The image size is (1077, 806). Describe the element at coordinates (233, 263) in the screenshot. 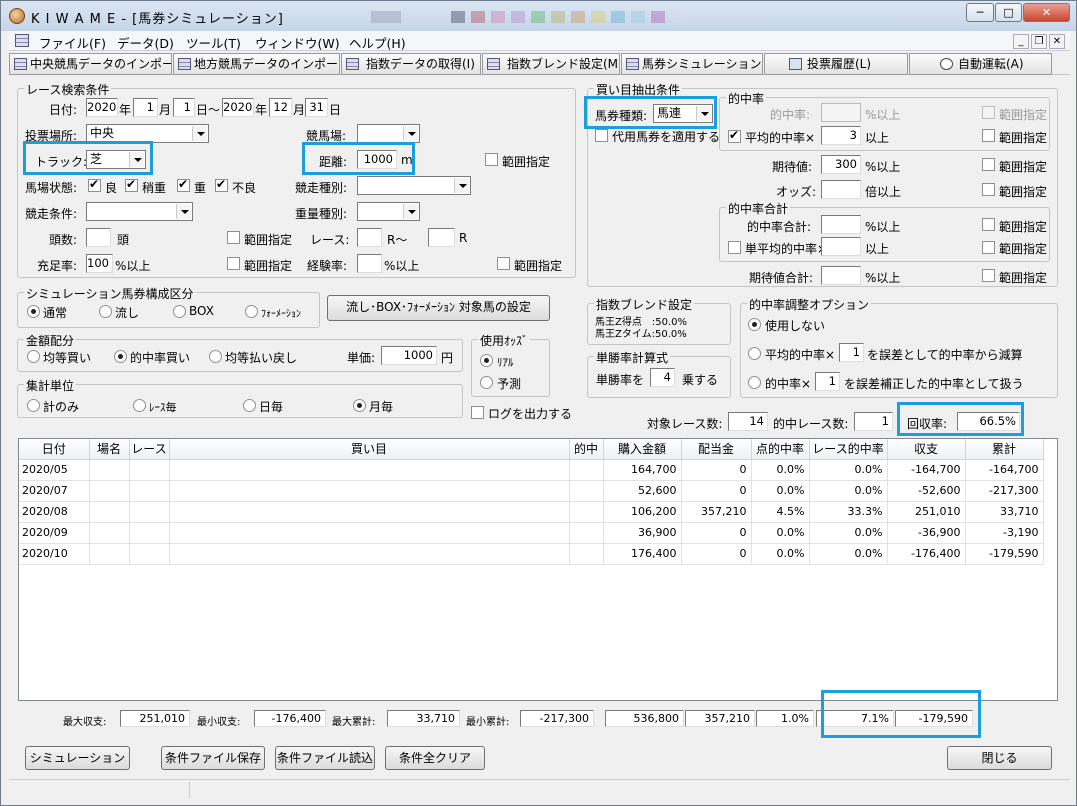

I see `fill-range-checkbox` at that location.